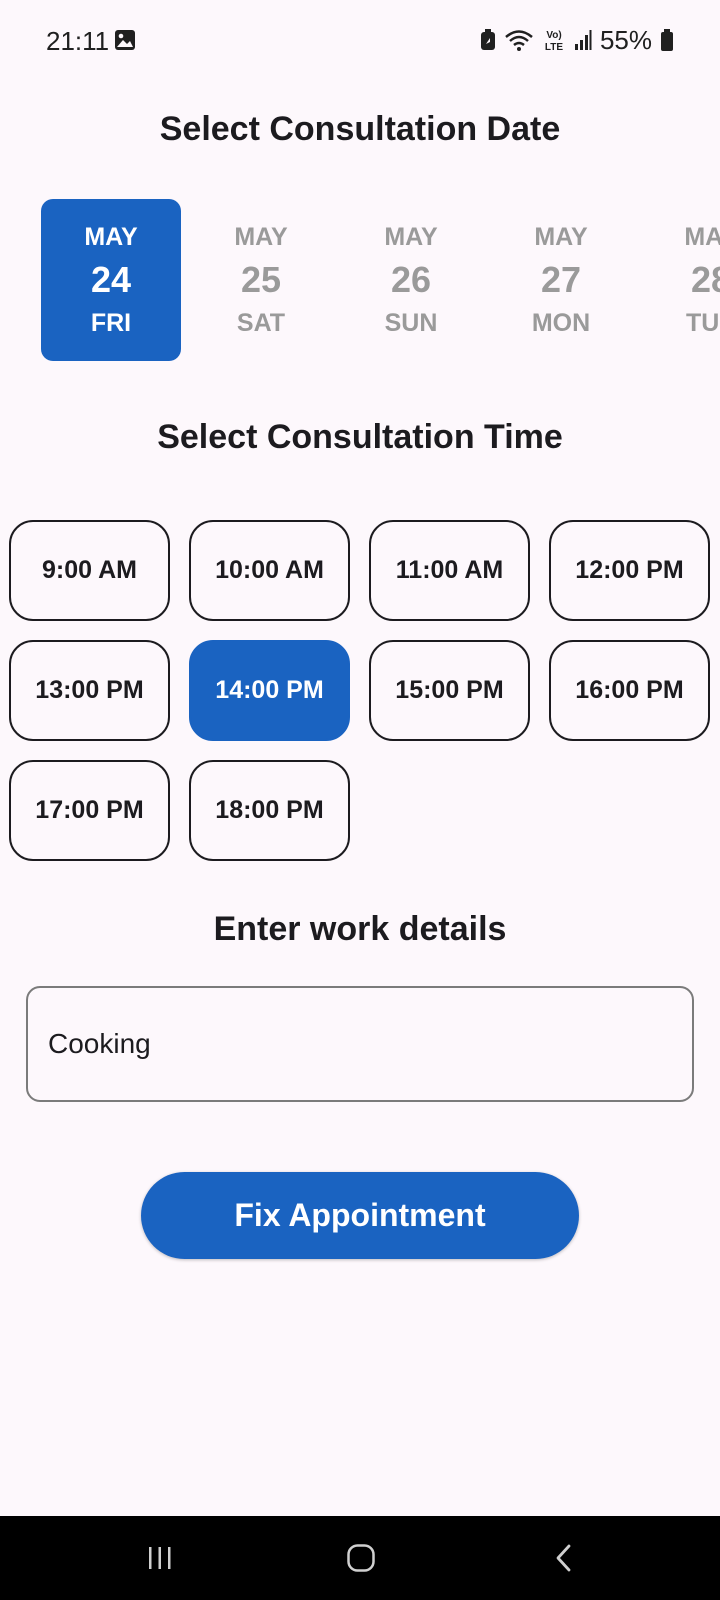 This screenshot has height=1600, width=720. What do you see at coordinates (78, 41) in the screenshot?
I see `status-time: 21:11` at bounding box center [78, 41].